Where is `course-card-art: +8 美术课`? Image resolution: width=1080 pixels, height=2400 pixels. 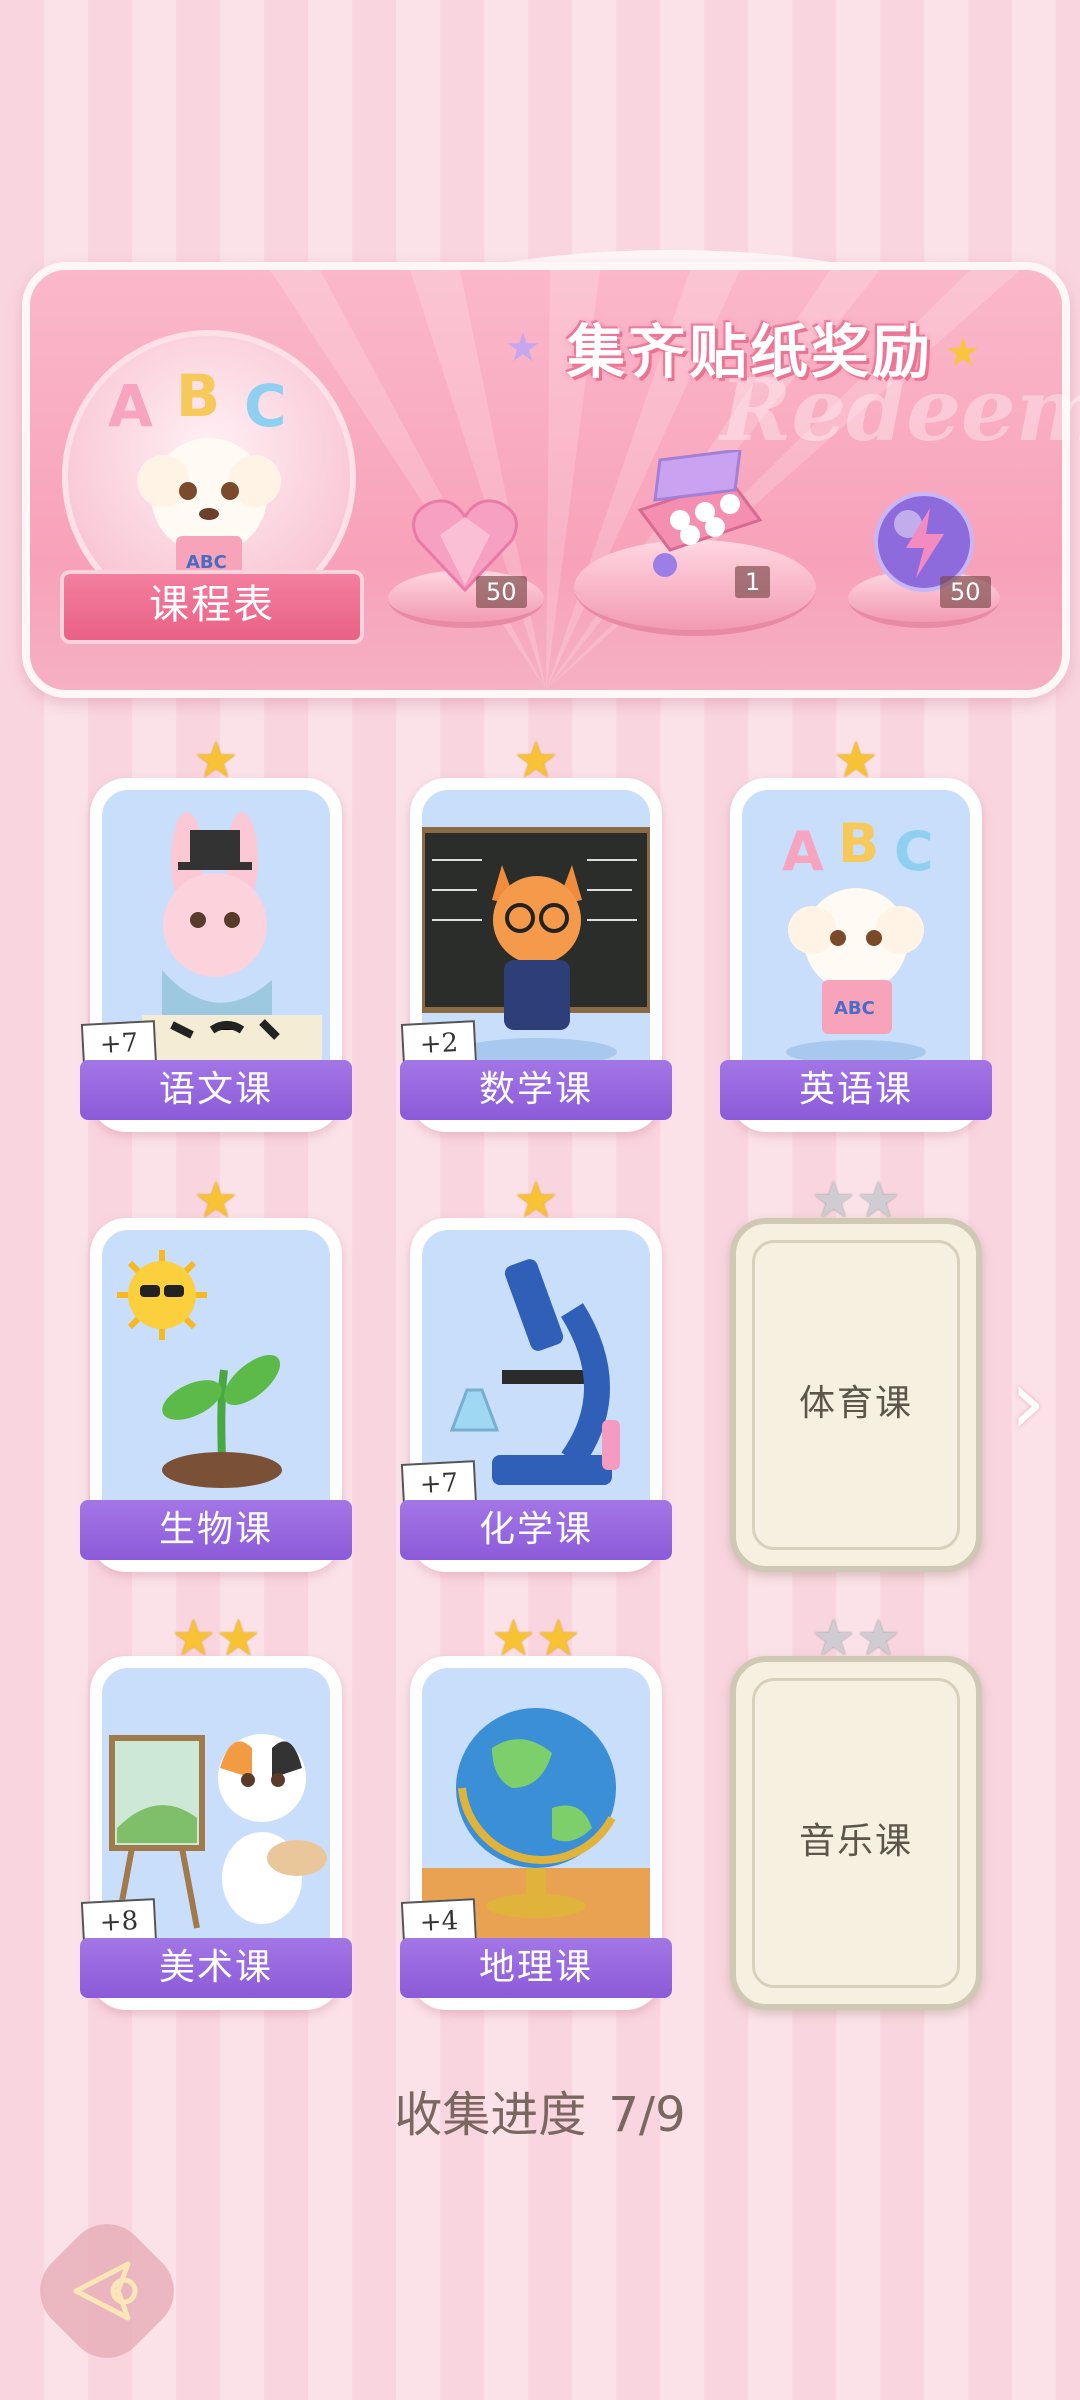 course-card-art: +8 美术课 is located at coordinates (216, 1833).